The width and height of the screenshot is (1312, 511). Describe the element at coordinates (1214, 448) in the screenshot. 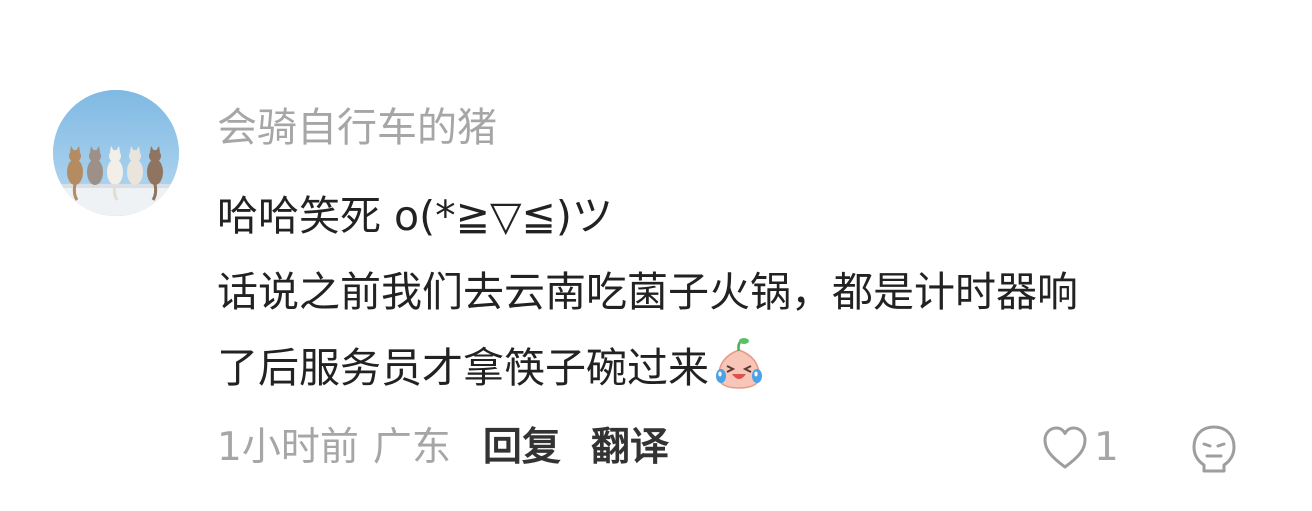

I see `meh-face-icon` at that location.